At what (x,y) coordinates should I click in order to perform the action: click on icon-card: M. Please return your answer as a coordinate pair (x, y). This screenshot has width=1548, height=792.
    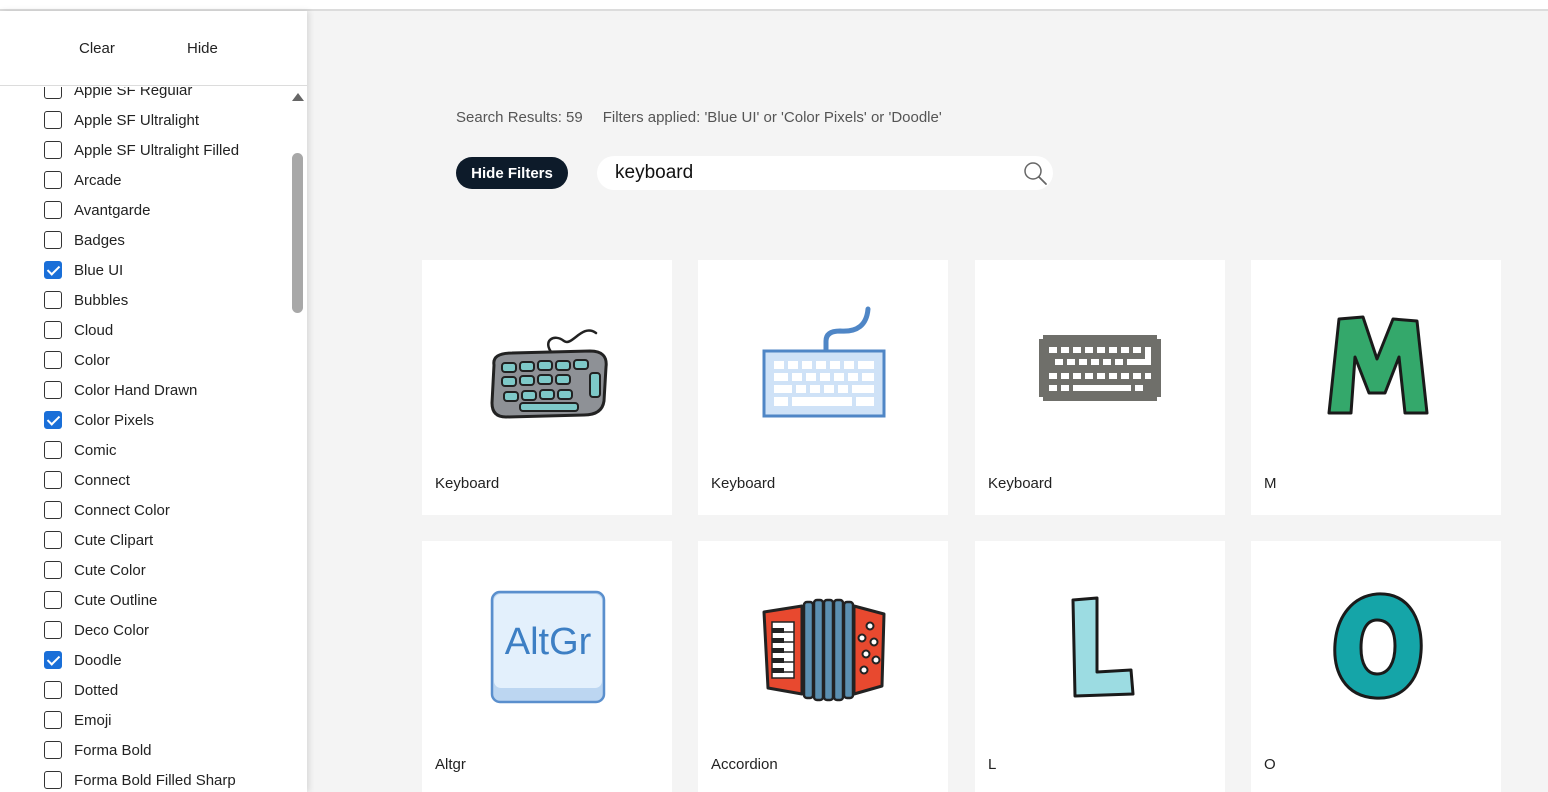
    Looking at the image, I should click on (1376, 387).